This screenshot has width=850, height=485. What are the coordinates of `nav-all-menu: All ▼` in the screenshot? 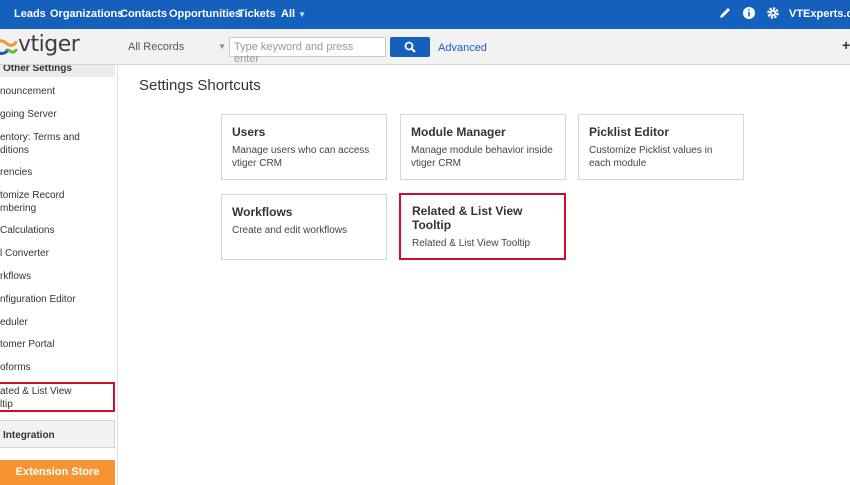 It's located at (293, 14).